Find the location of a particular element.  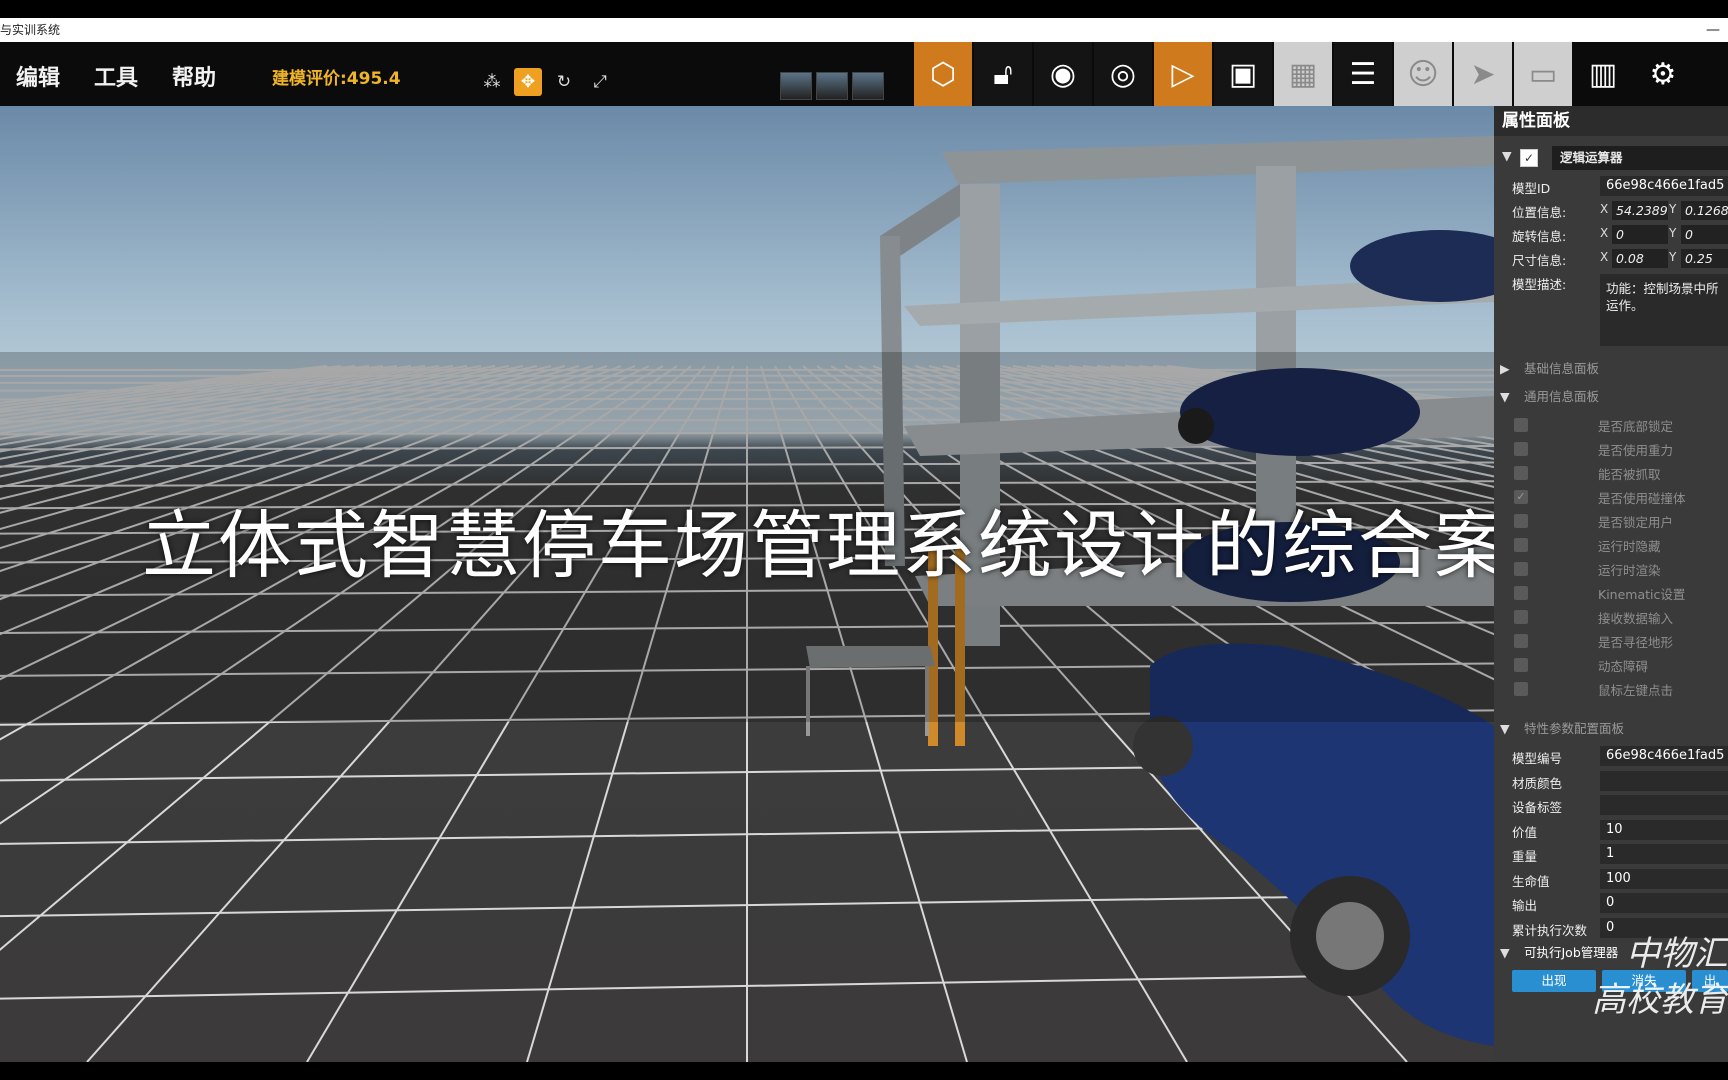

general-option-label: 是否寻径地形 is located at coordinates (1636, 642).